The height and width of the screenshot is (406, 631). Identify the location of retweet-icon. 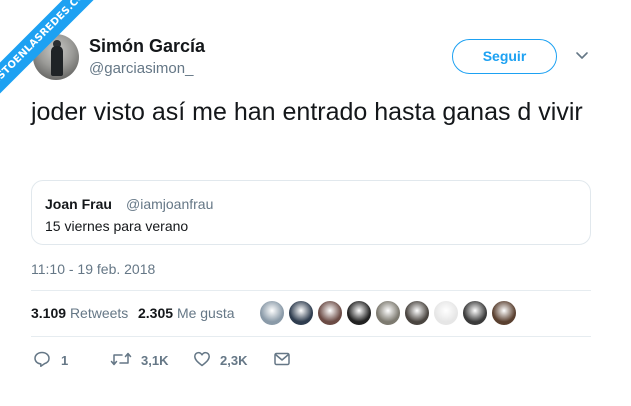
(121, 359).